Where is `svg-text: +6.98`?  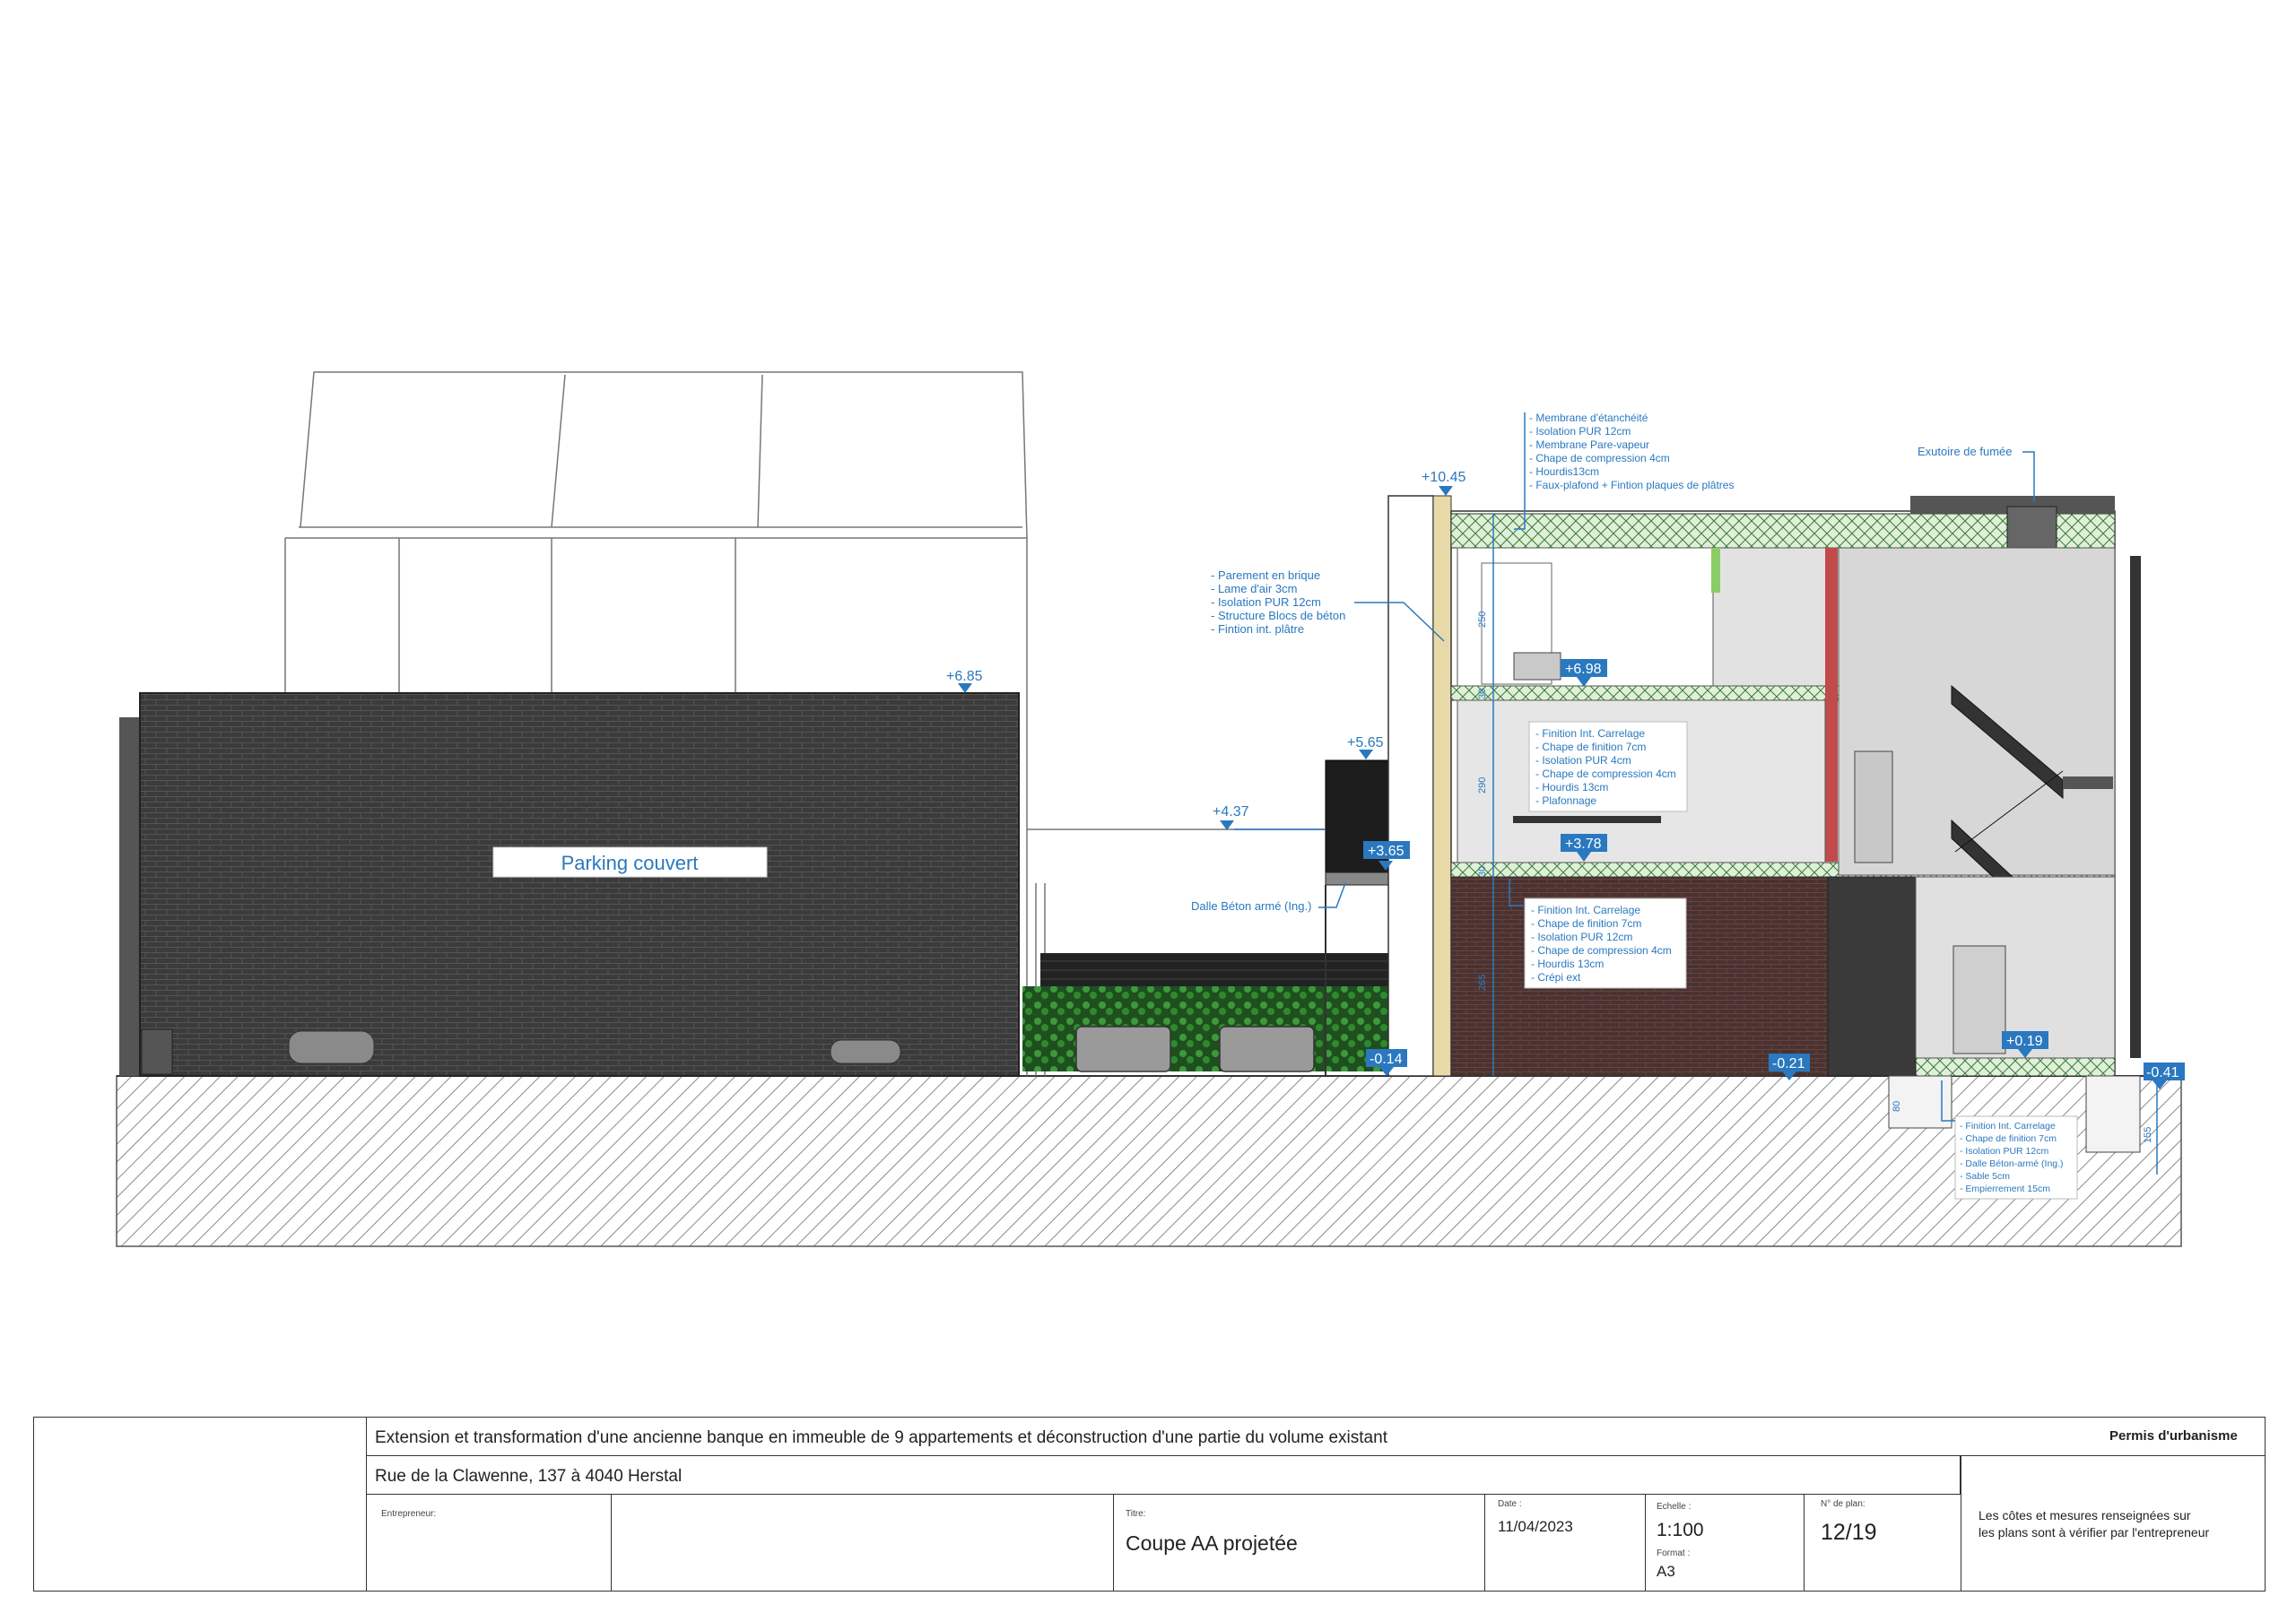 svg-text: +6.98 is located at coordinates (1583, 669).